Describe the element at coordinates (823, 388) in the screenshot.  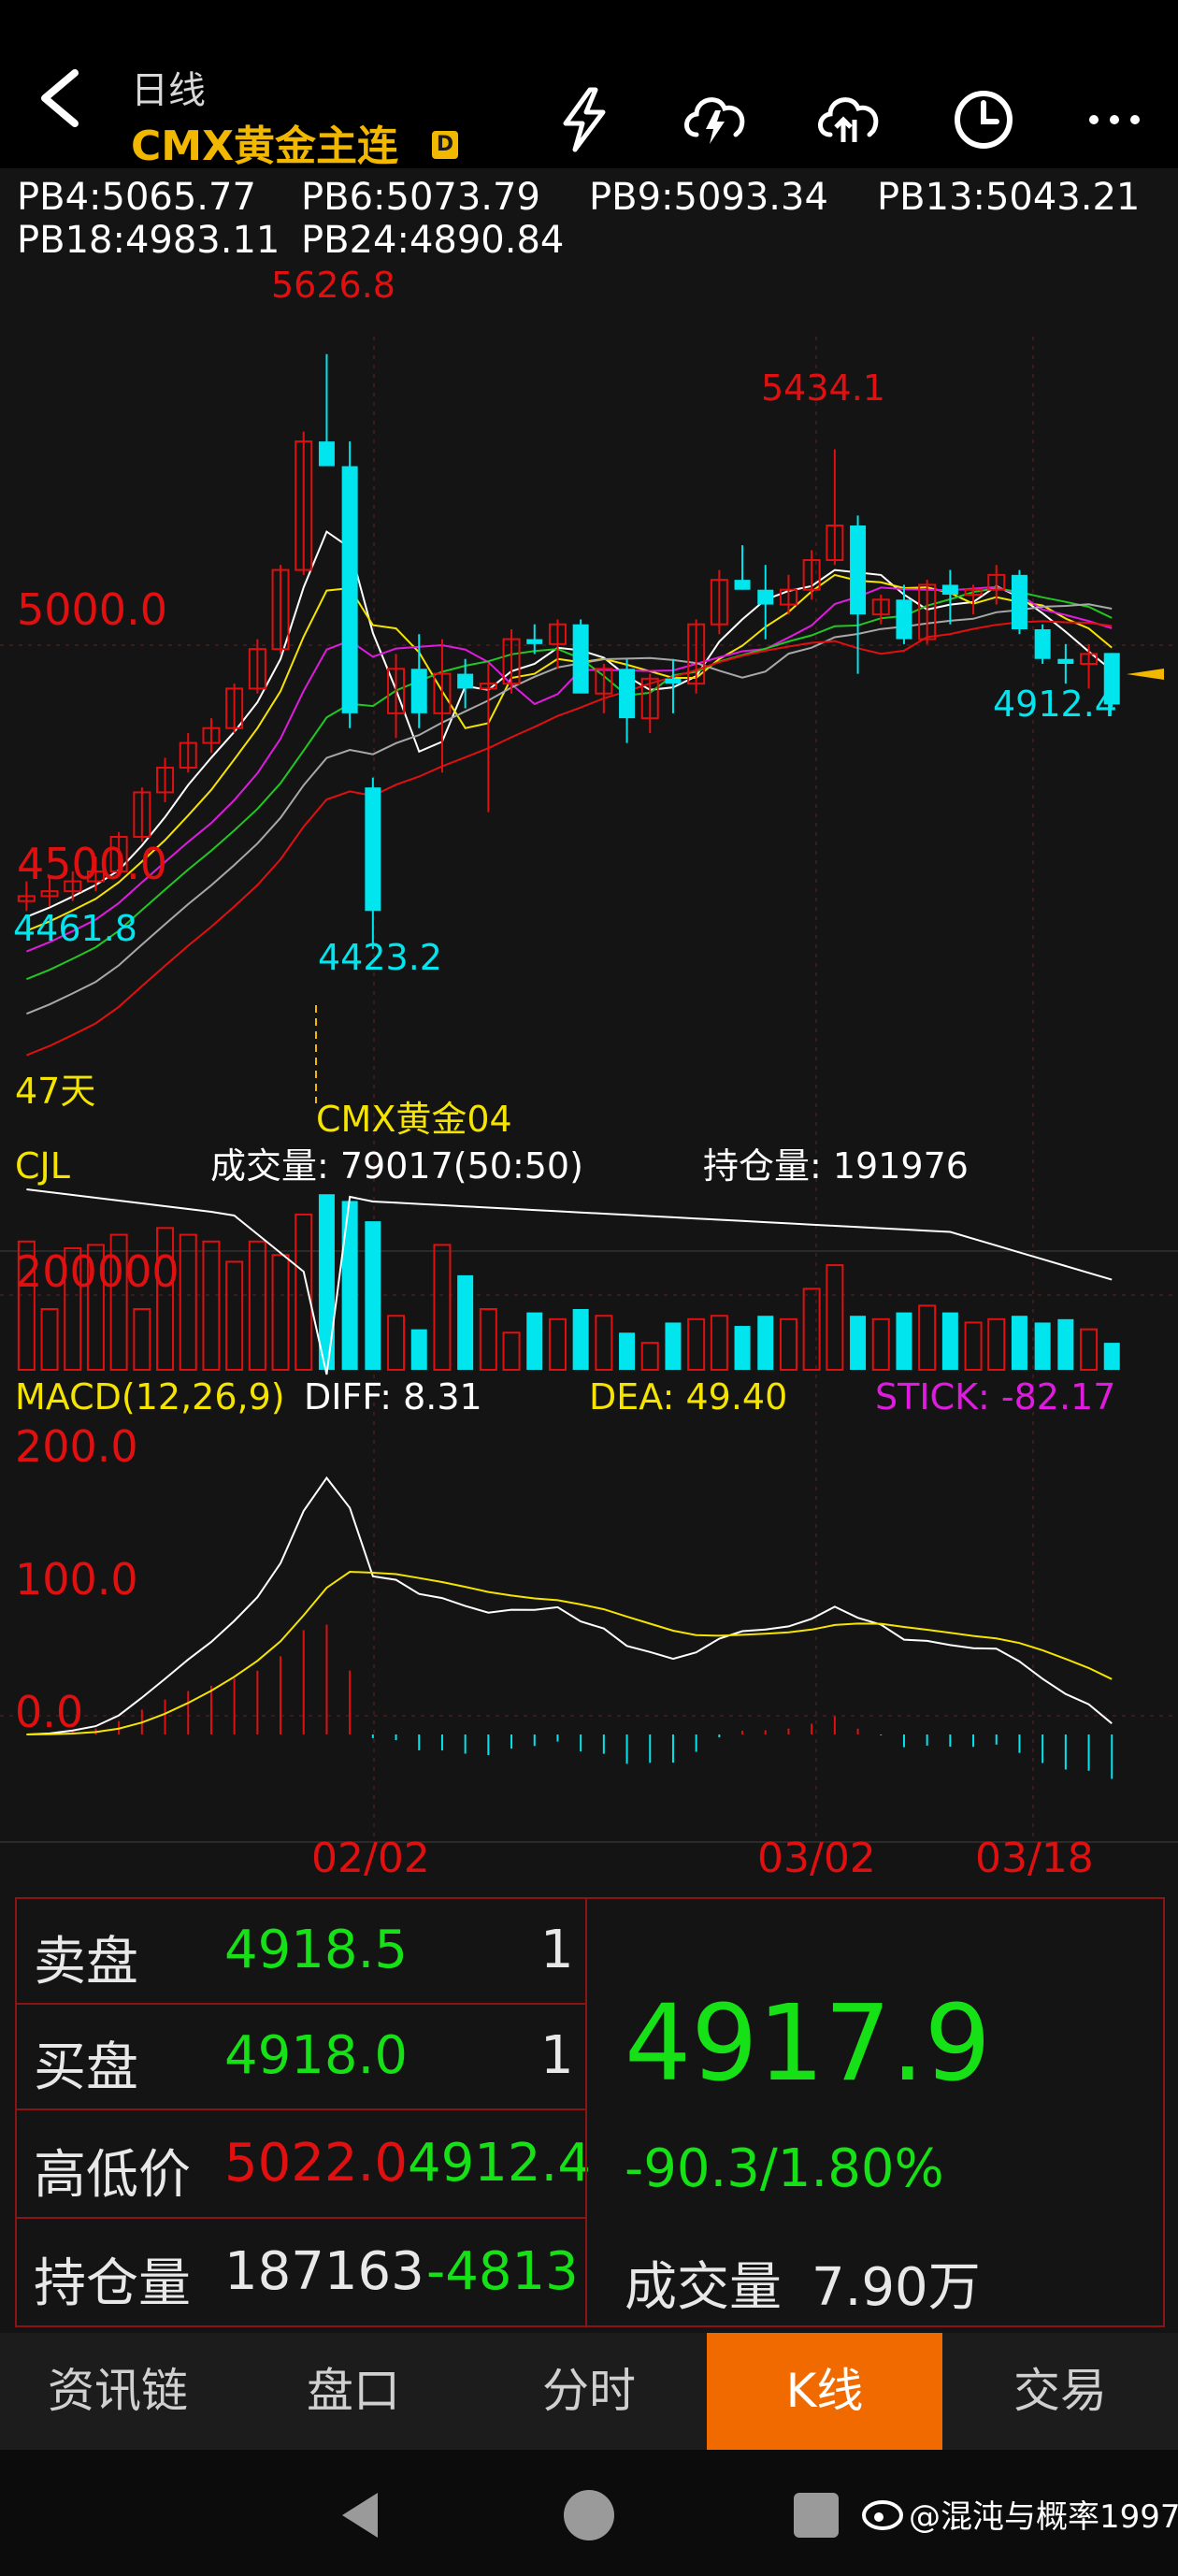
I see `annotation-high-right: 5434.1` at that location.